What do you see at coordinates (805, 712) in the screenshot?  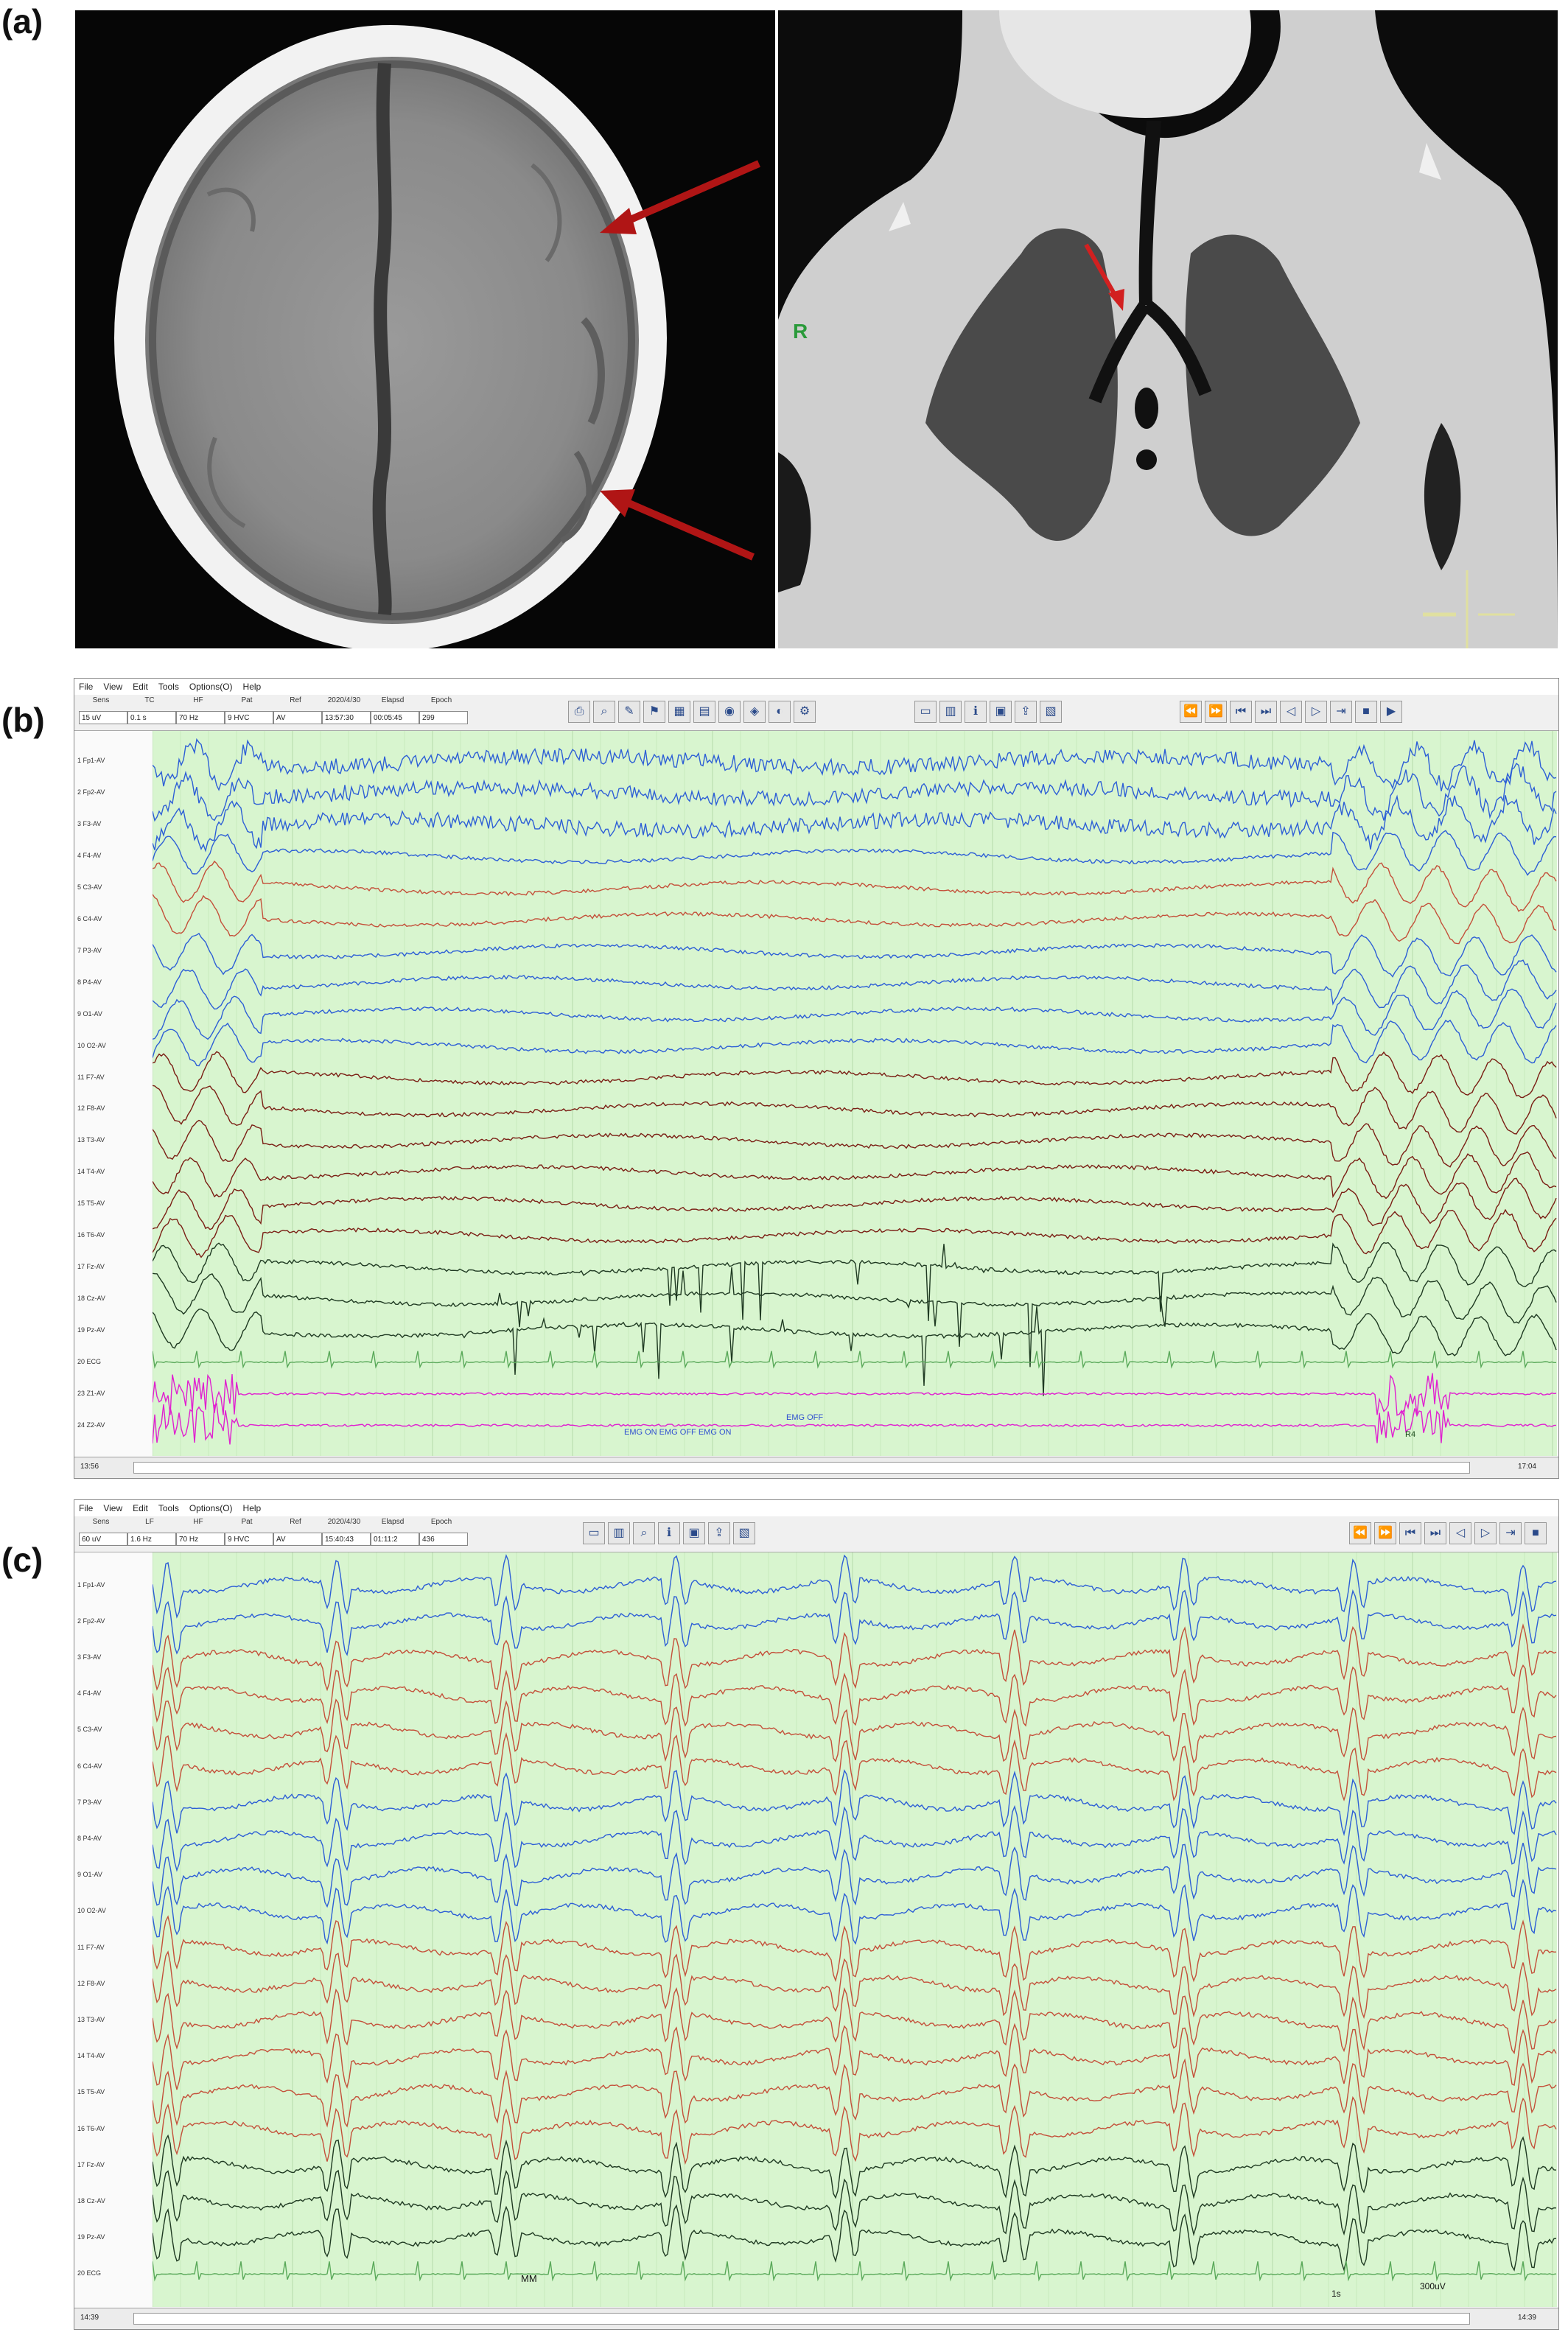 I see `settings-icon: ⚙` at bounding box center [805, 712].